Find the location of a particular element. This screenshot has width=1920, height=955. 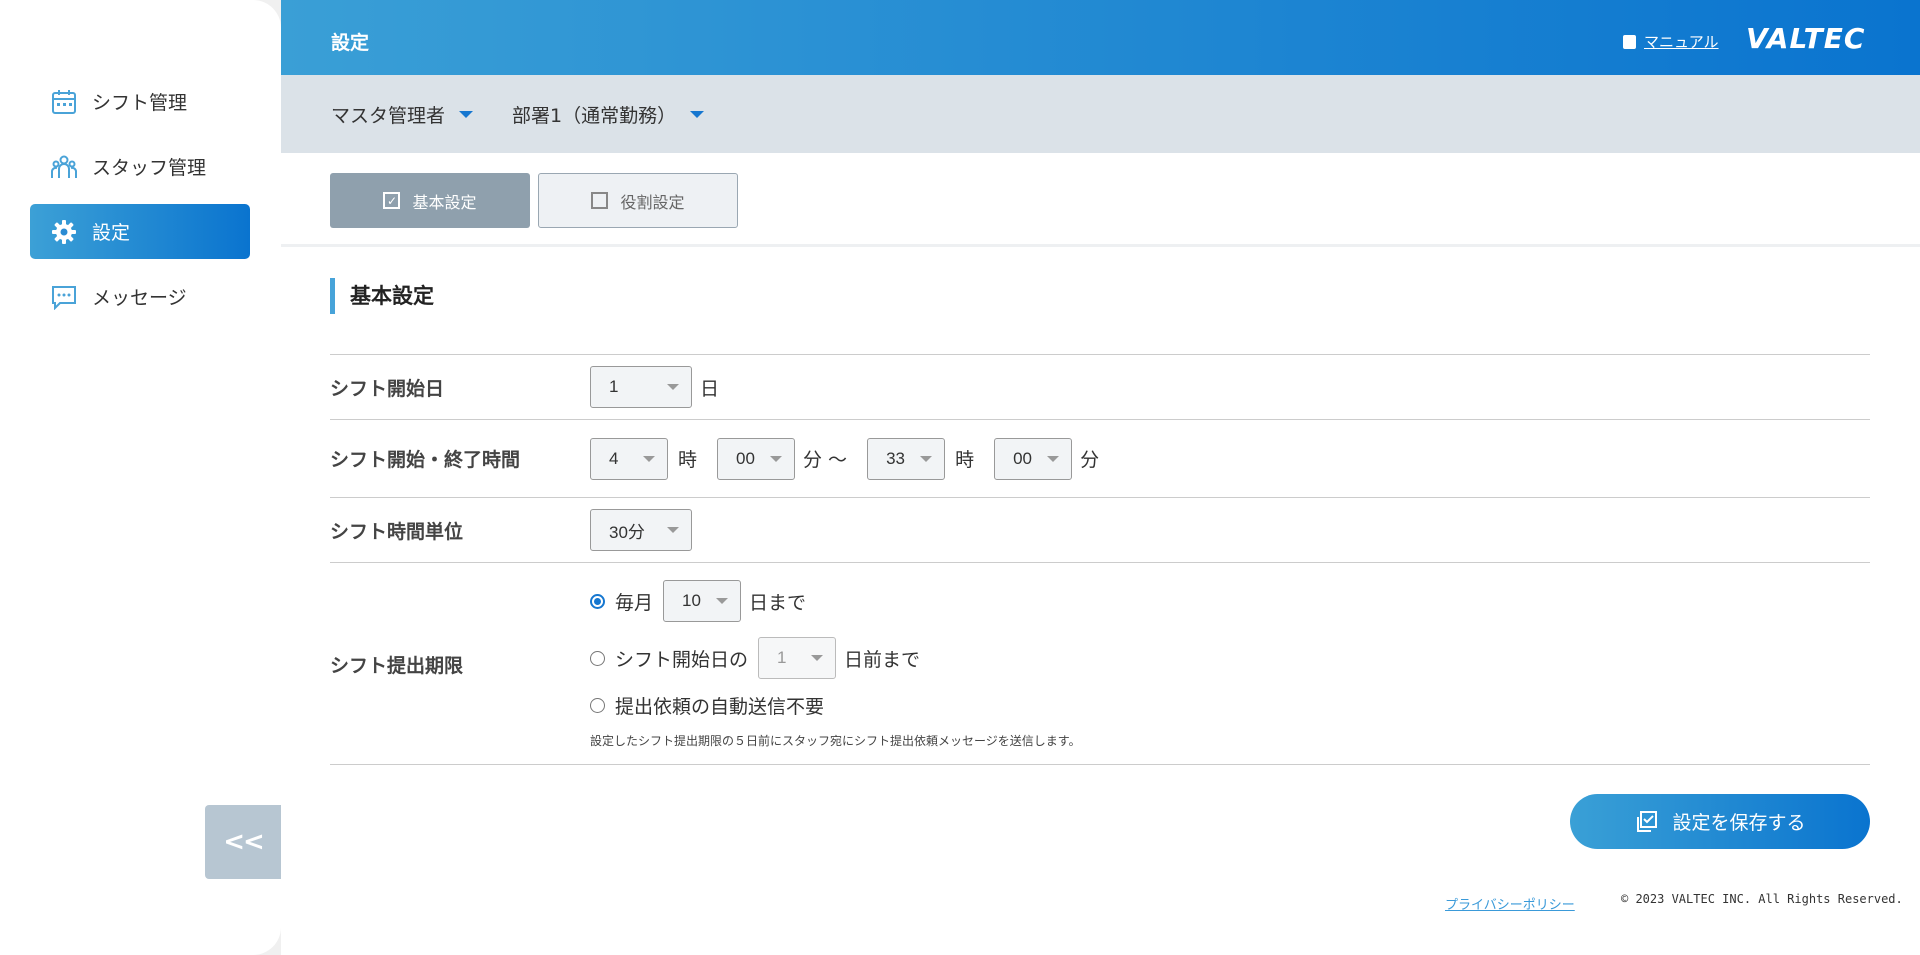

option-suffix: 日前まで is located at coordinates (882, 659).